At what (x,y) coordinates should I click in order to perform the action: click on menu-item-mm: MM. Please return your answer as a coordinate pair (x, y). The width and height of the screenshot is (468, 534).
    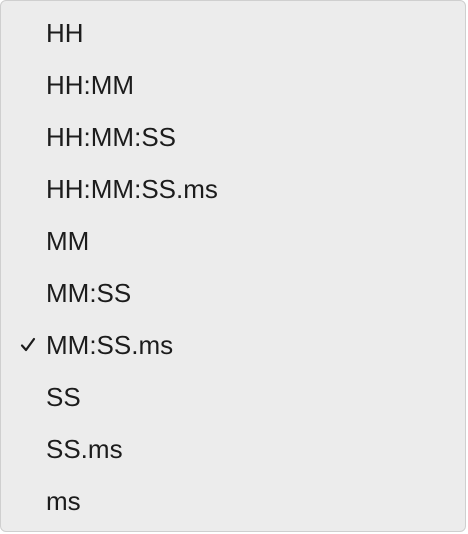
    Looking at the image, I should click on (233, 241).